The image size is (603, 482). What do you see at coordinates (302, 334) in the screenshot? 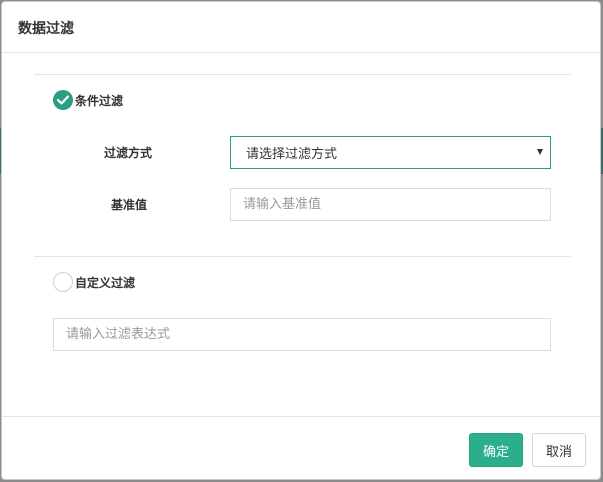
I see `filter-expression-input` at bounding box center [302, 334].